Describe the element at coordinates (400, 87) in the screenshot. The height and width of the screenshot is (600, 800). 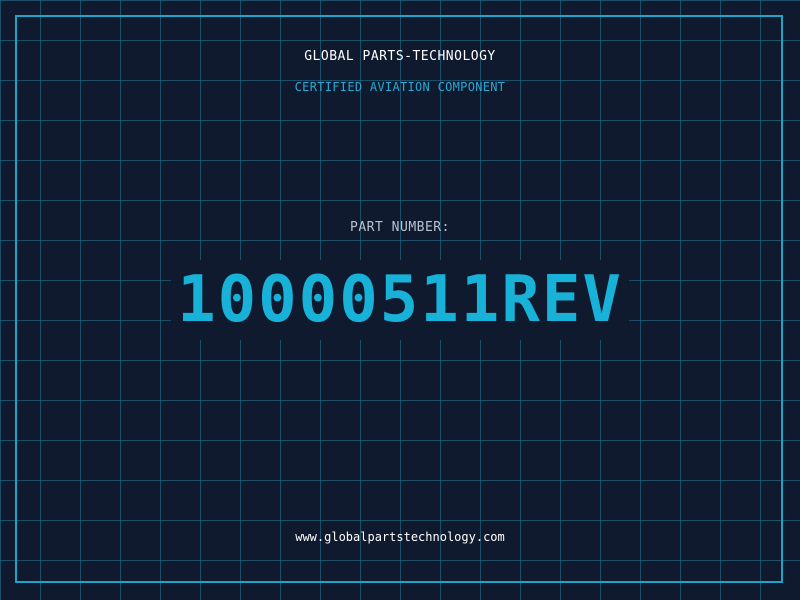
I see `certification-subtitle: CERTIFIED AVIATION COMPONENT` at that location.